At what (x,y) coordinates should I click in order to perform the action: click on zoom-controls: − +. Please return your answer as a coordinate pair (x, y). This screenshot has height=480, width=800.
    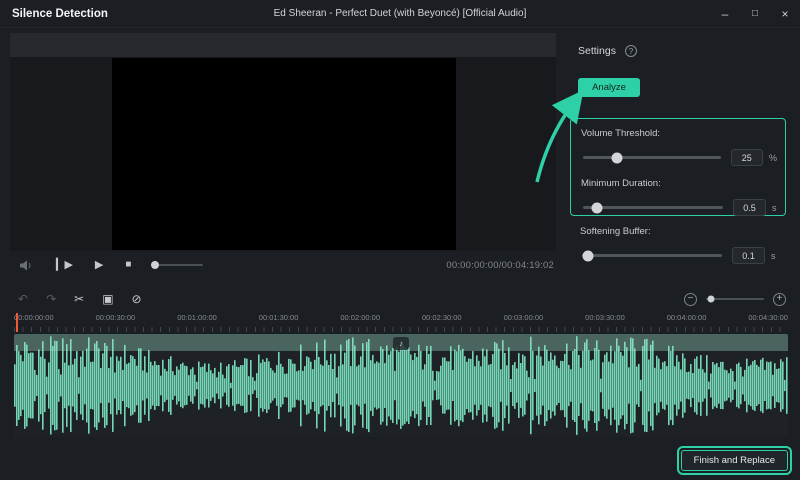
    Looking at the image, I should click on (737, 299).